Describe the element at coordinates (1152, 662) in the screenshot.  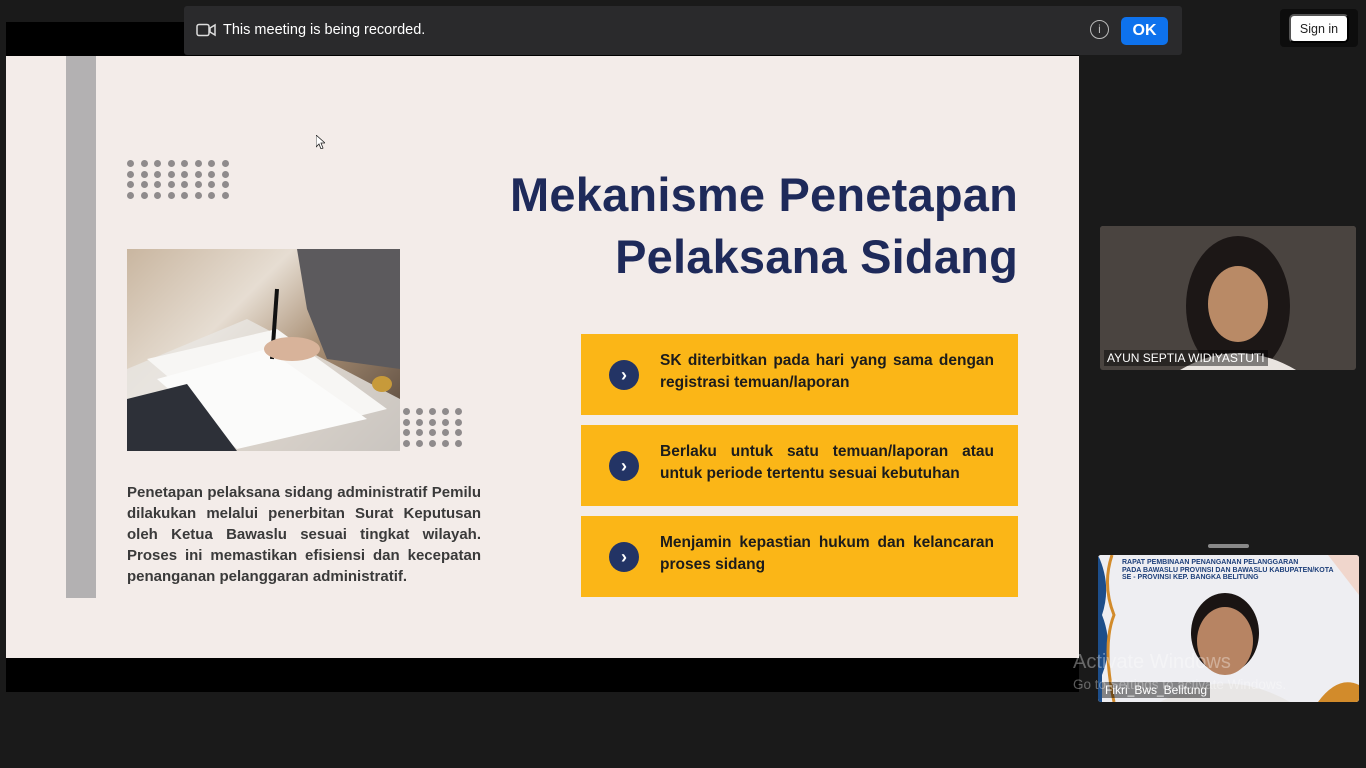
I see `windows-watermark-title: Activate Windows` at that location.